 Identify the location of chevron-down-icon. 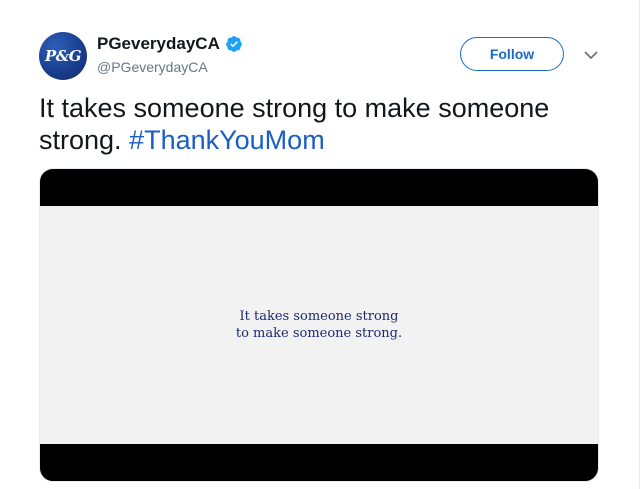
(591, 55).